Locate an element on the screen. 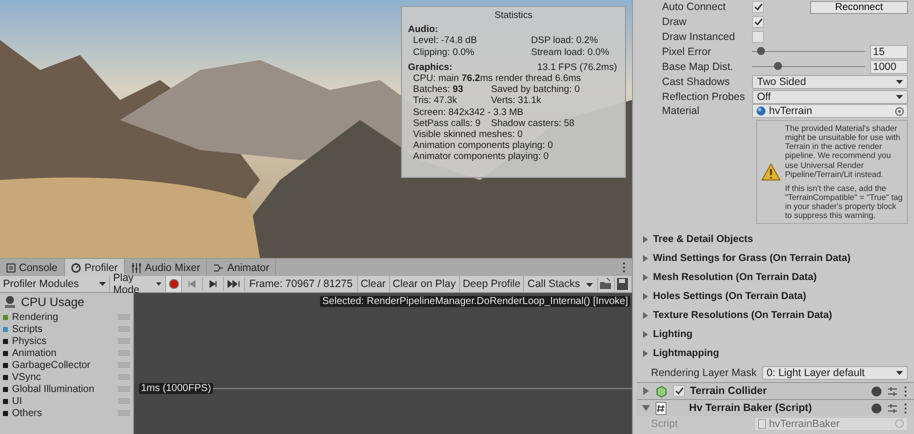 The width and height of the screenshot is (914, 434). property-label: Base Map Dist. is located at coordinates (698, 66).